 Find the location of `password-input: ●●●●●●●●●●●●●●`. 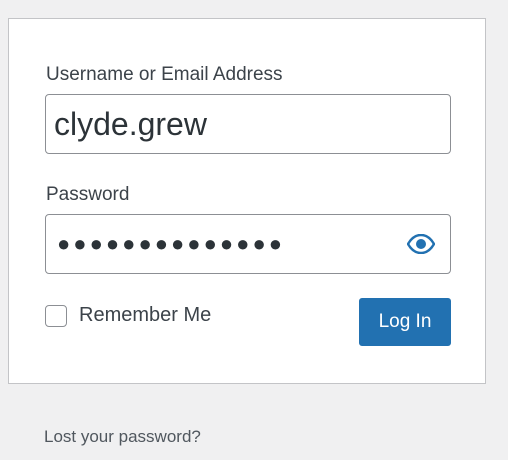

password-input: ●●●●●●●●●●●●●● is located at coordinates (248, 244).